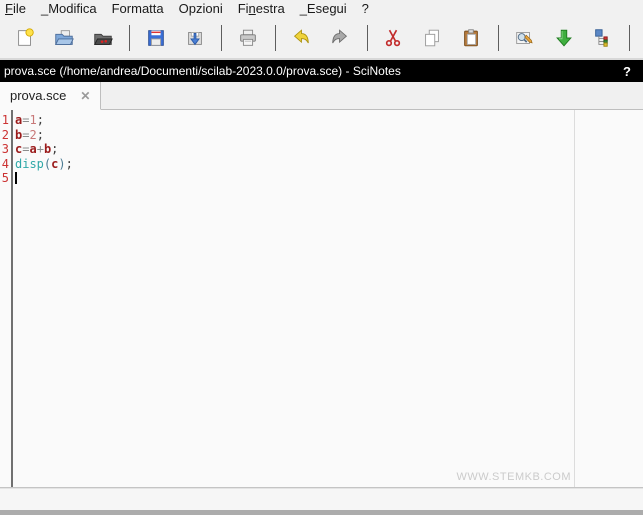 This screenshot has width=643, height=515. I want to click on line-number: 3, so click(5, 149).